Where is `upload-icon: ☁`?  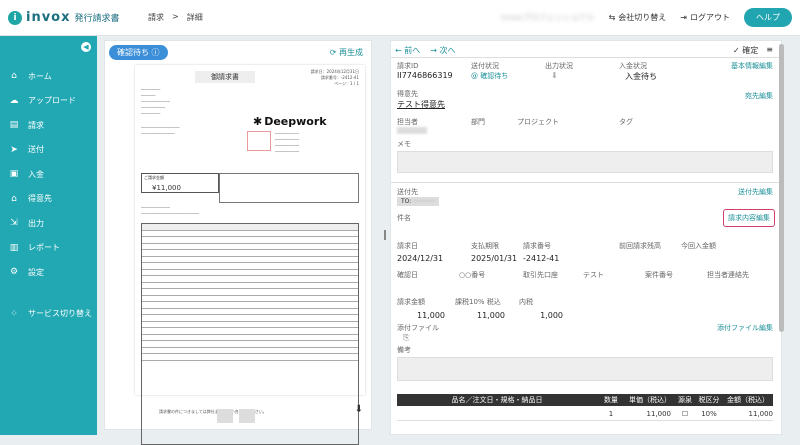 upload-icon: ☁ is located at coordinates (14, 100).